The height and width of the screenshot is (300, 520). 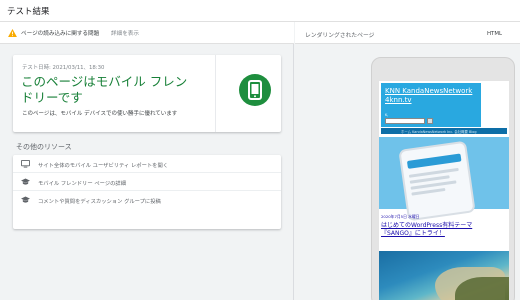 What do you see at coordinates (428, 191) in the screenshot?
I see `hero-phone-line` at bounding box center [428, 191].